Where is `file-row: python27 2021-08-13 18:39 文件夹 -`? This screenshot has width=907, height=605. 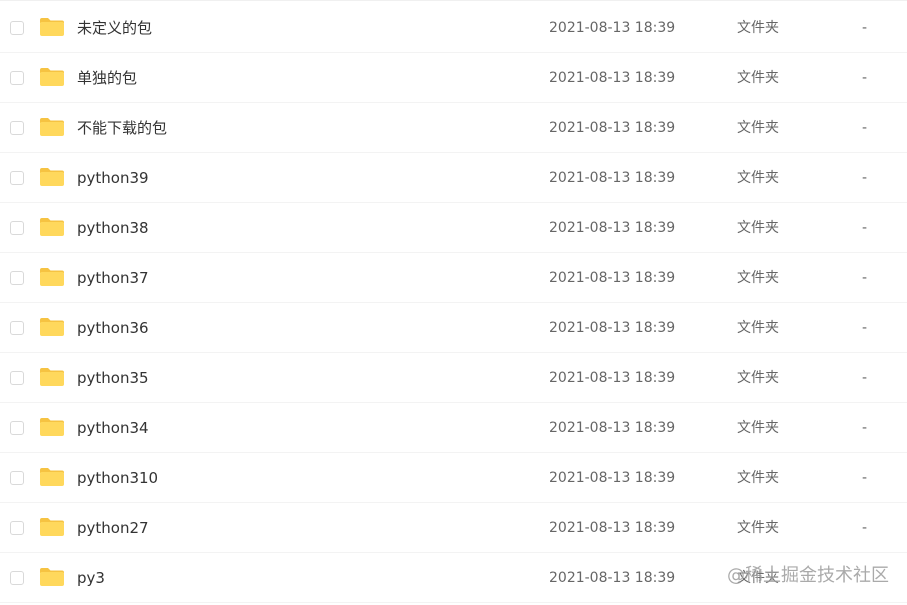
file-row: python27 2021-08-13 18:39 文件夹 - is located at coordinates (453, 528).